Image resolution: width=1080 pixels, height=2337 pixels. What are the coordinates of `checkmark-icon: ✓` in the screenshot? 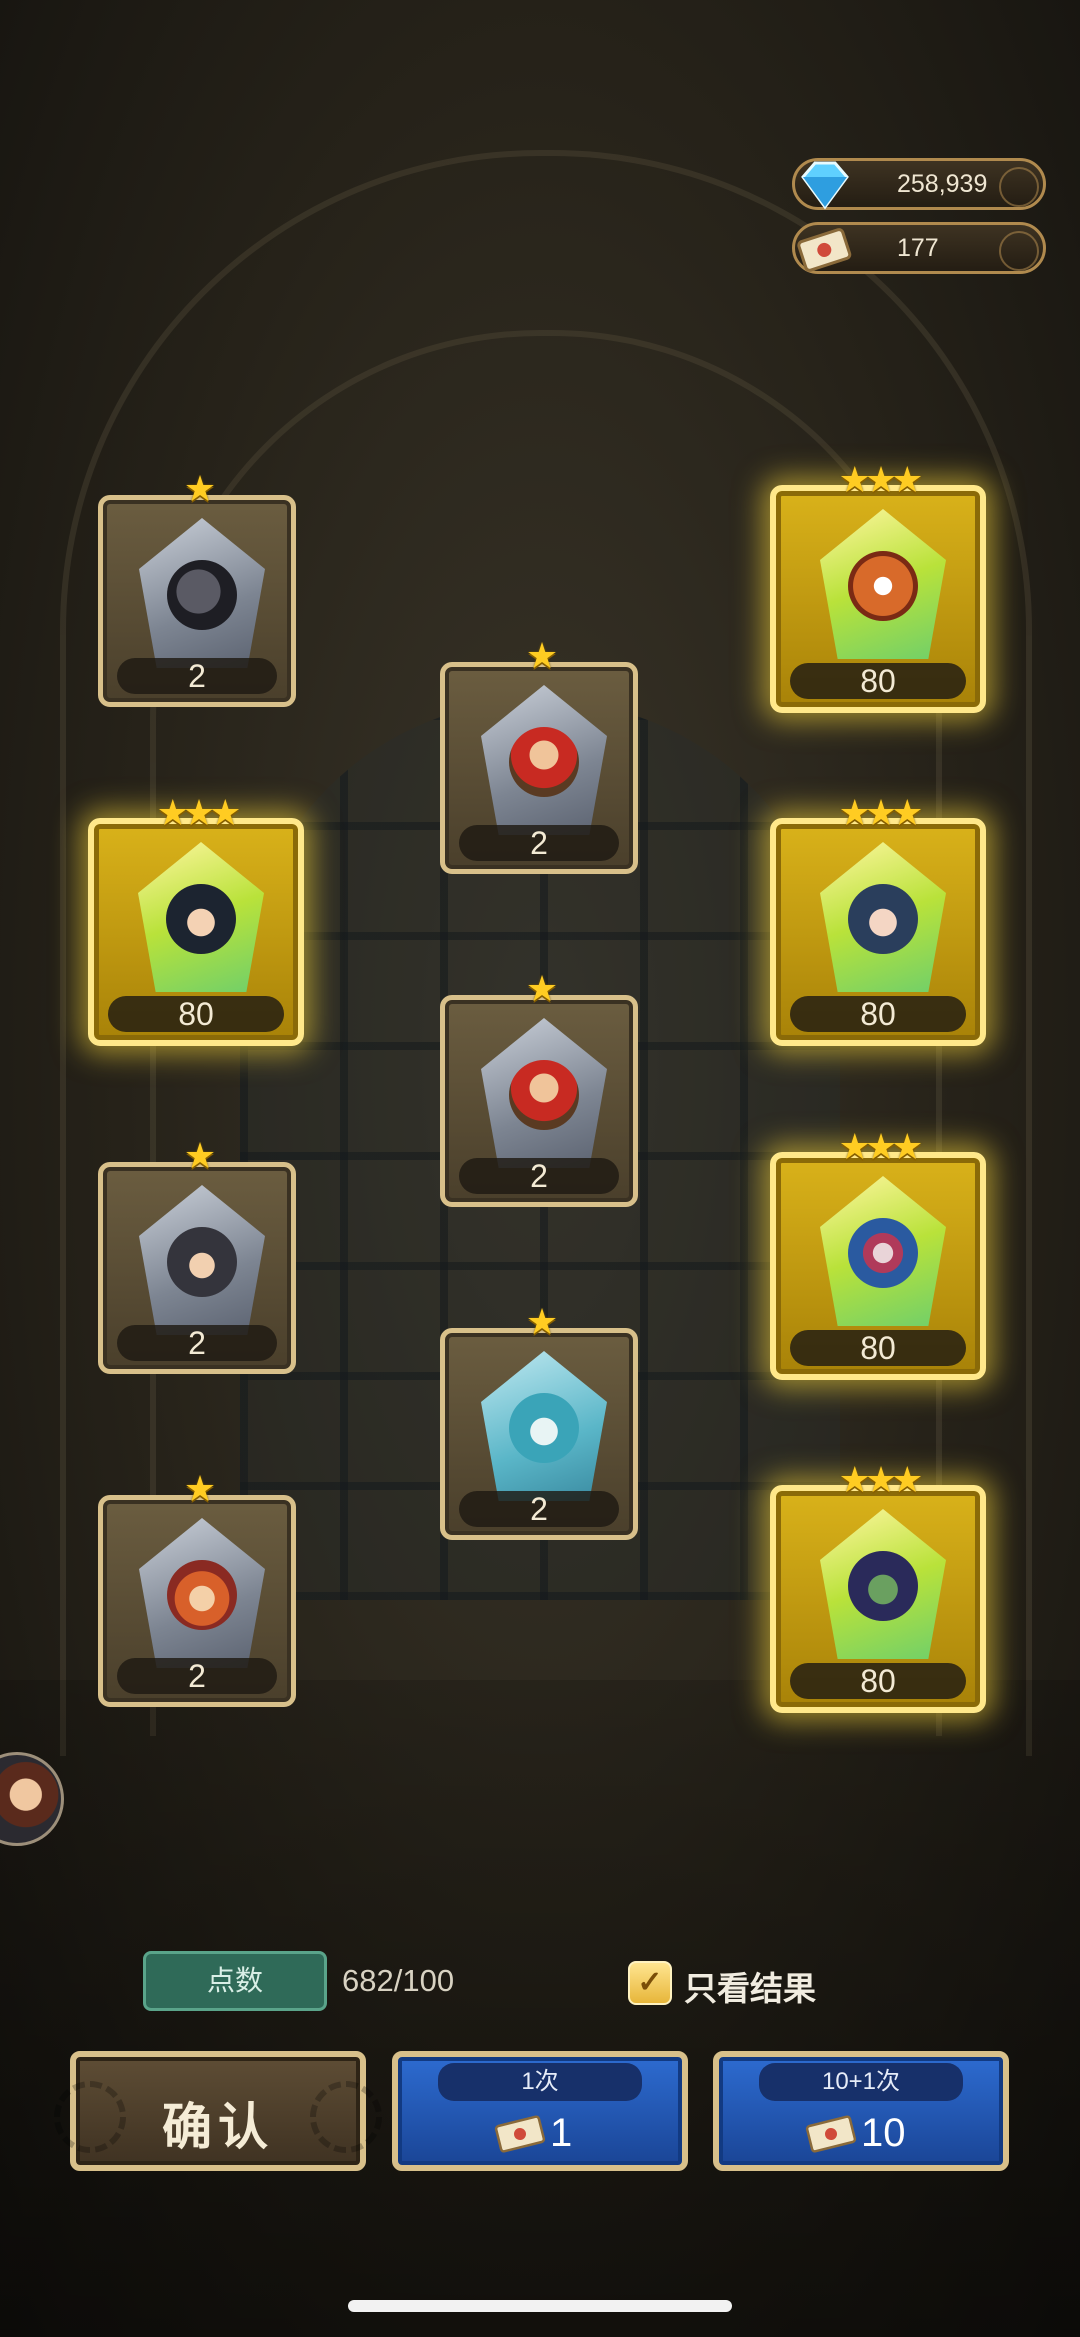 It's located at (650, 1982).